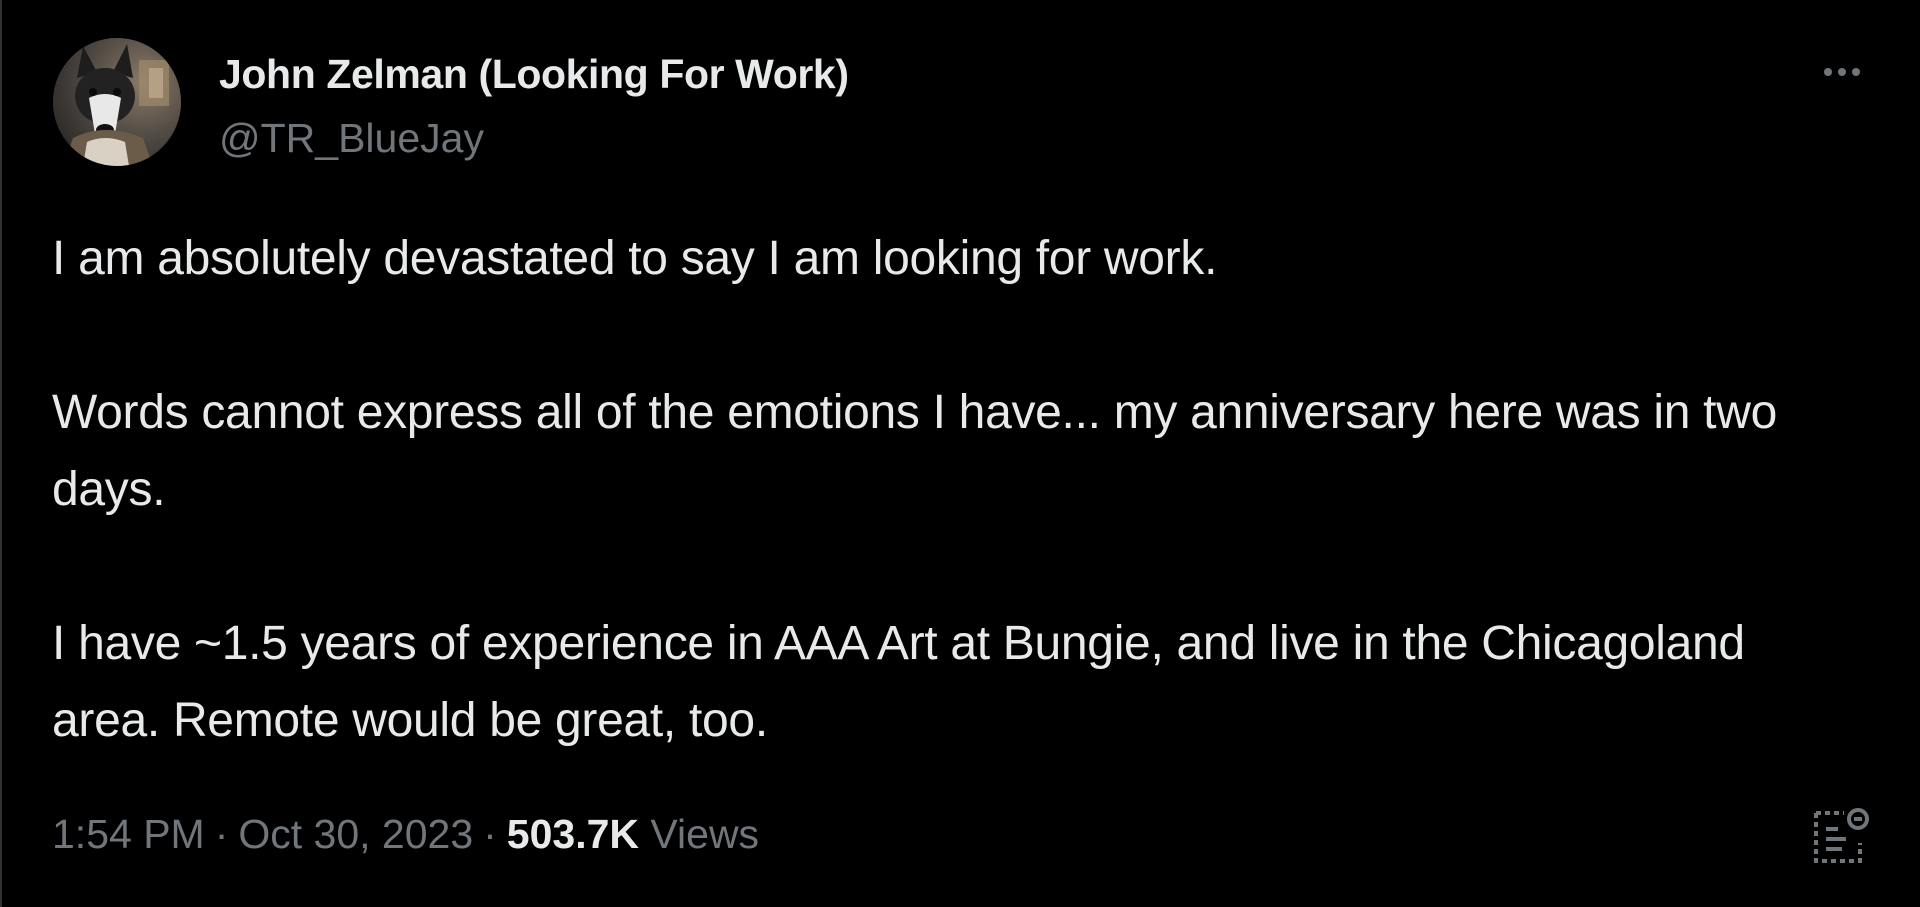 Image resolution: width=1920 pixels, height=907 pixels. I want to click on post-analytics-button, so click(1840, 835).